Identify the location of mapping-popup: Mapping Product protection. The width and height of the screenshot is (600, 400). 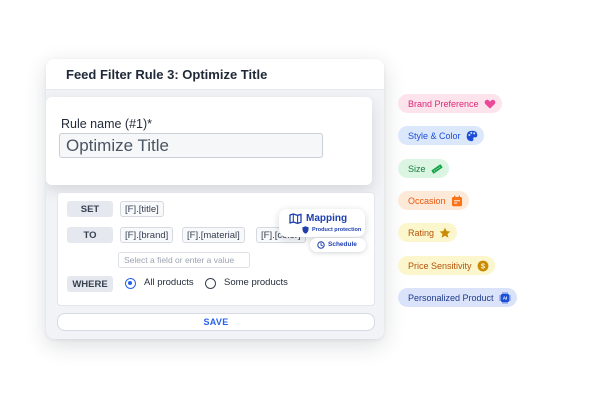
(322, 223).